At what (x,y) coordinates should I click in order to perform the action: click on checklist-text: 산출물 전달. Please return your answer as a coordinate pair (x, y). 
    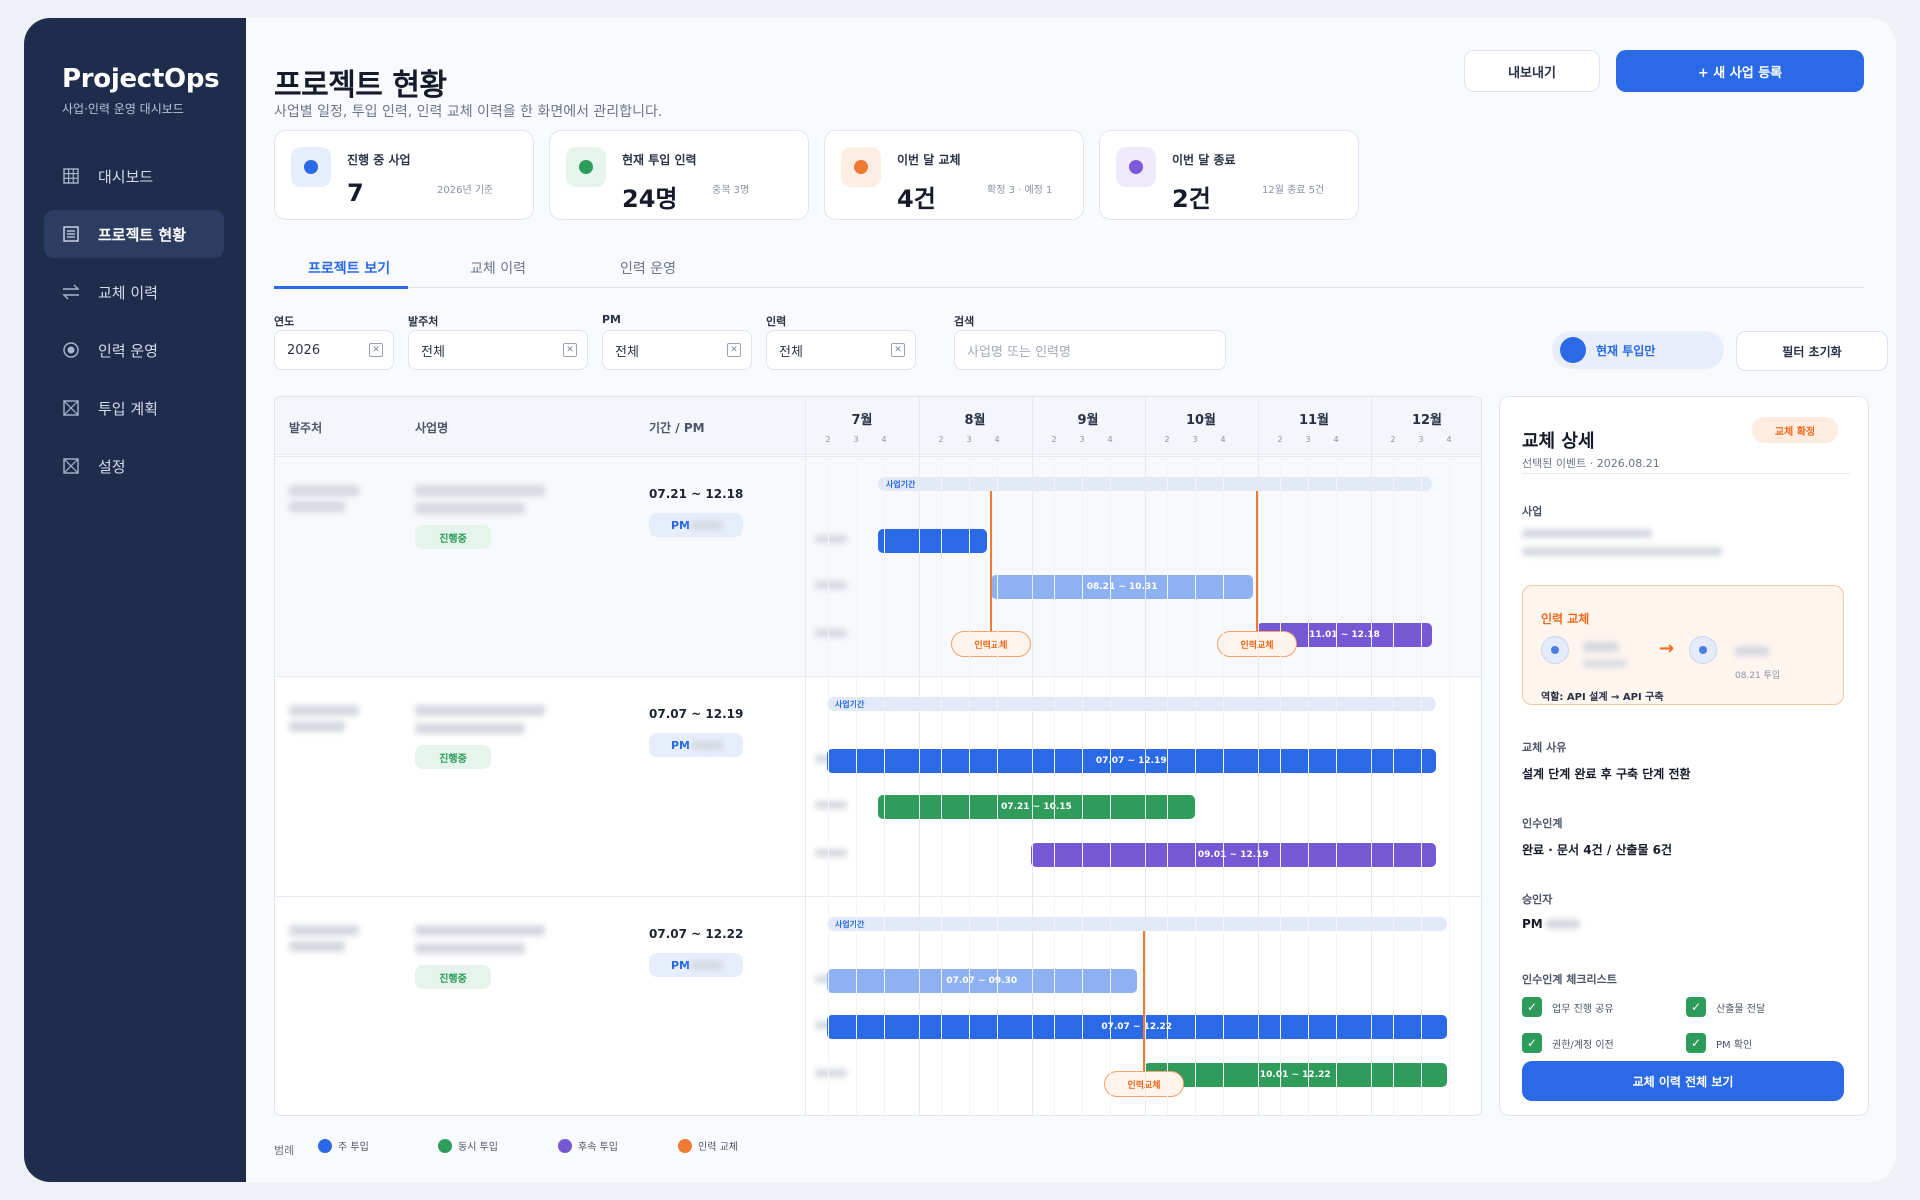
    Looking at the image, I should click on (1741, 1009).